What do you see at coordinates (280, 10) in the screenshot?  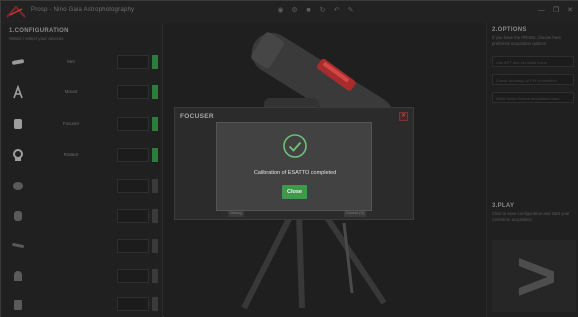 I see `camera-icon: ◉` at bounding box center [280, 10].